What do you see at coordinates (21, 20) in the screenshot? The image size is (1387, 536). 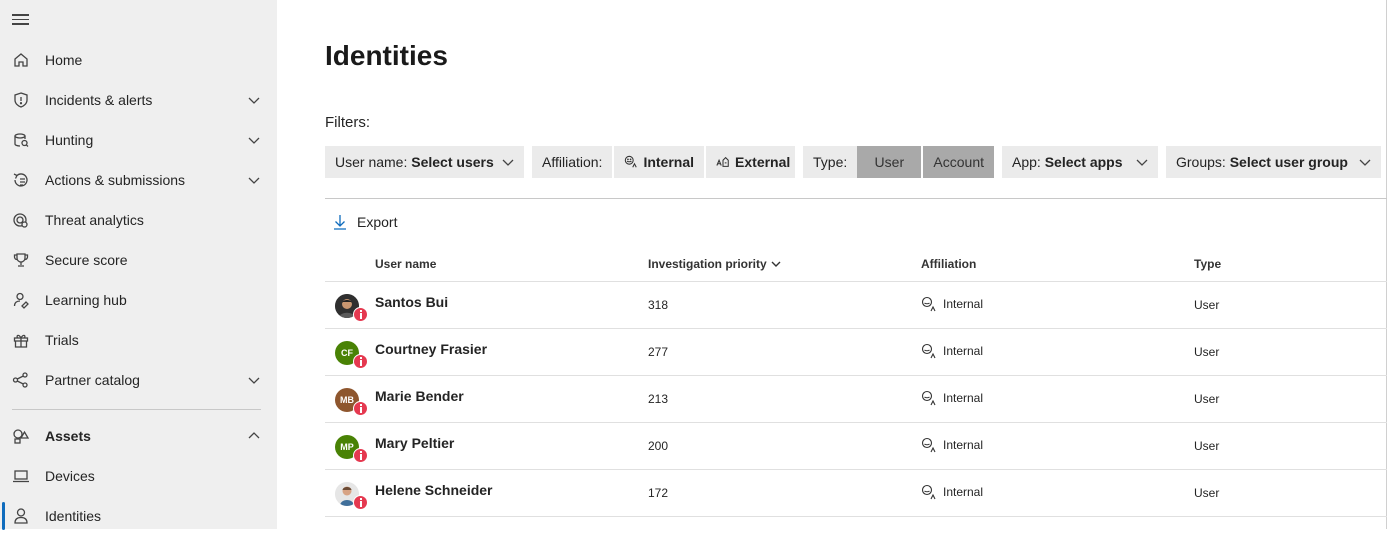 I see `hamburger-menu-icon` at bounding box center [21, 20].